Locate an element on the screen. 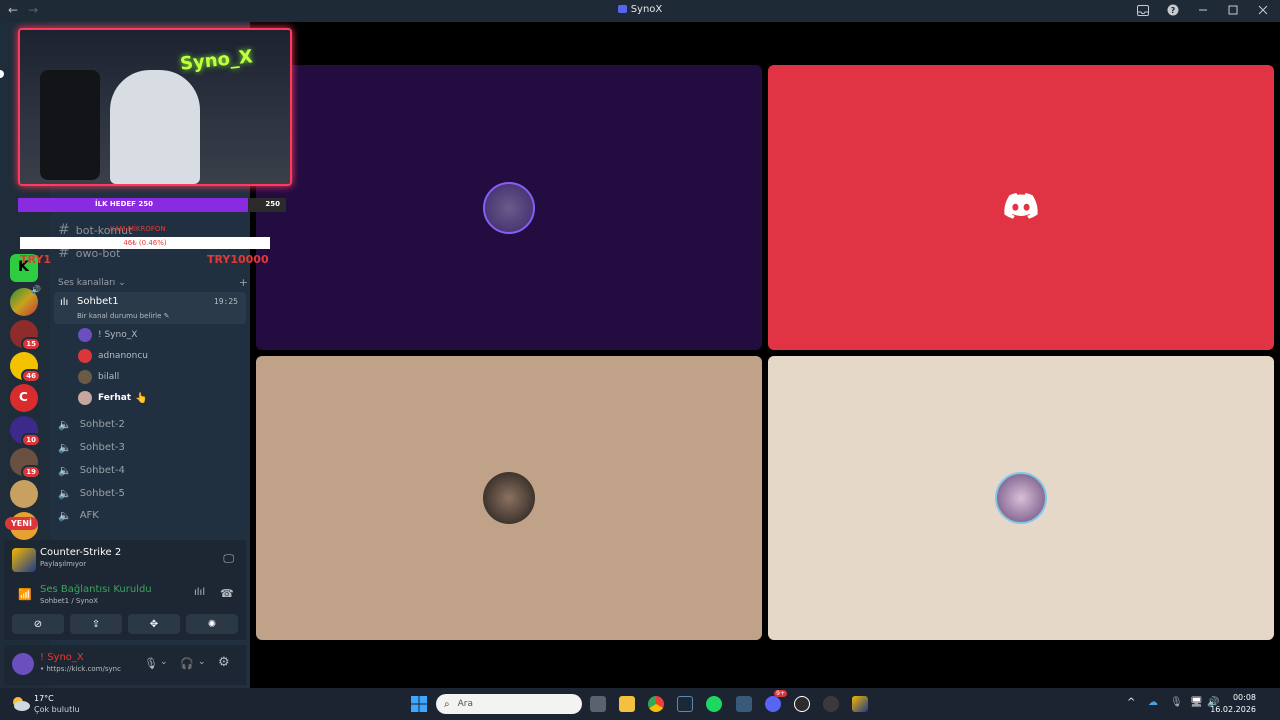 This screenshot has height=720, width=1280. screen-share-icon: ⇪ is located at coordinates (96, 624).